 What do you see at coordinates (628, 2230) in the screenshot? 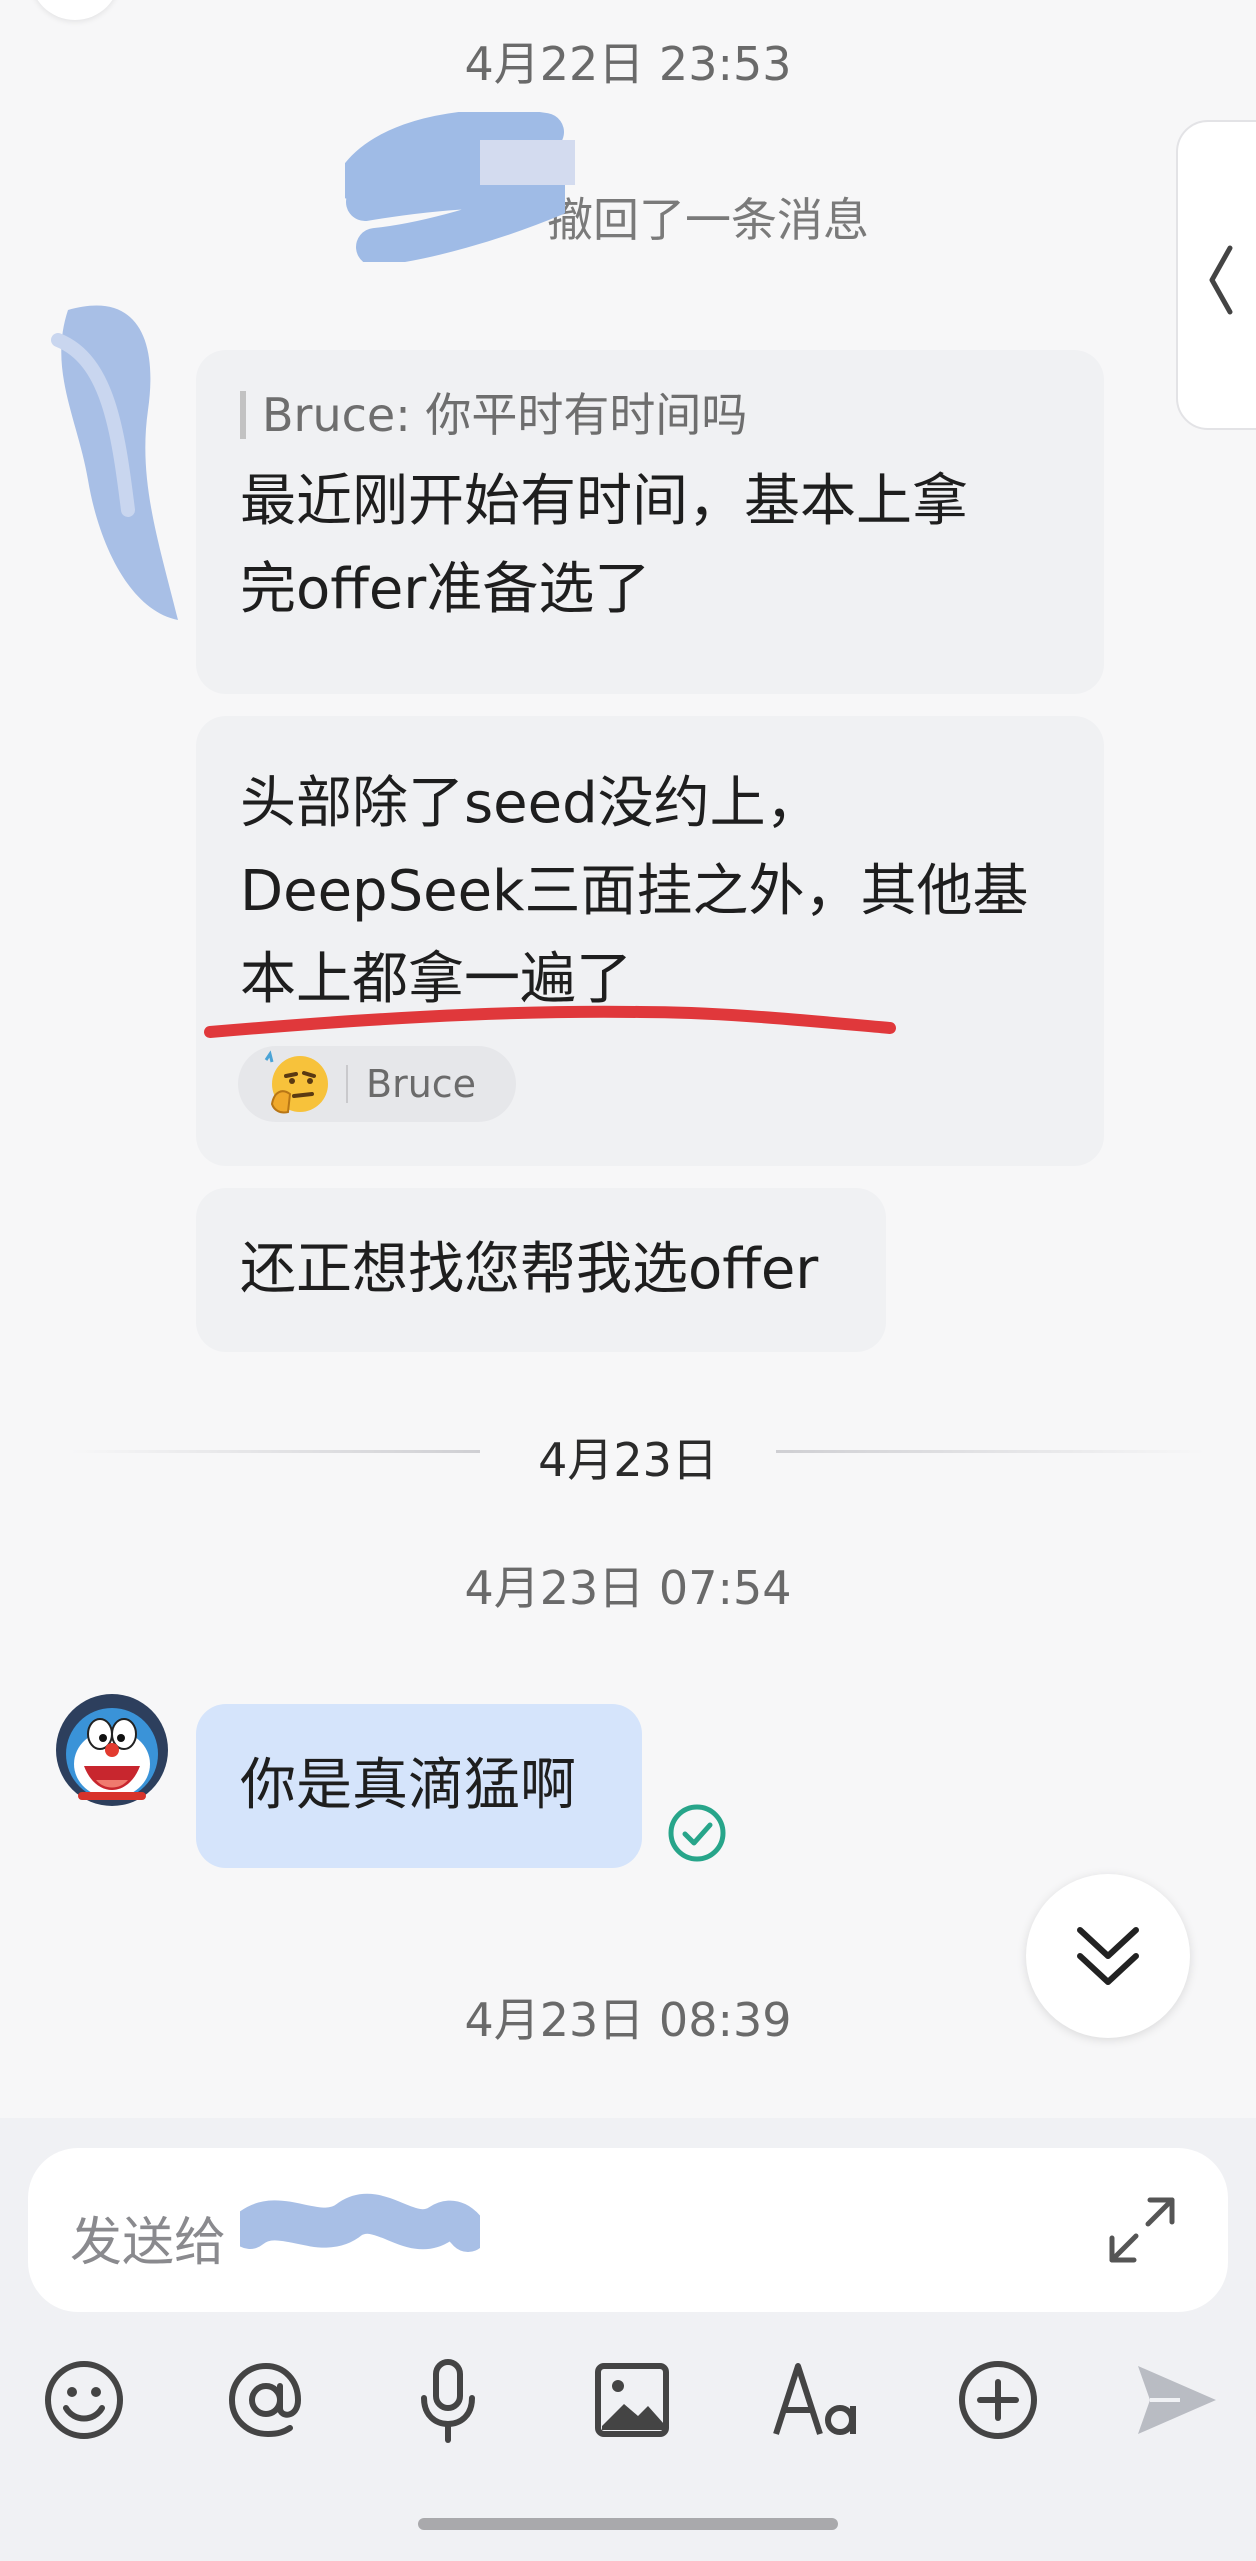
I see `message-input: 发送给` at bounding box center [628, 2230].